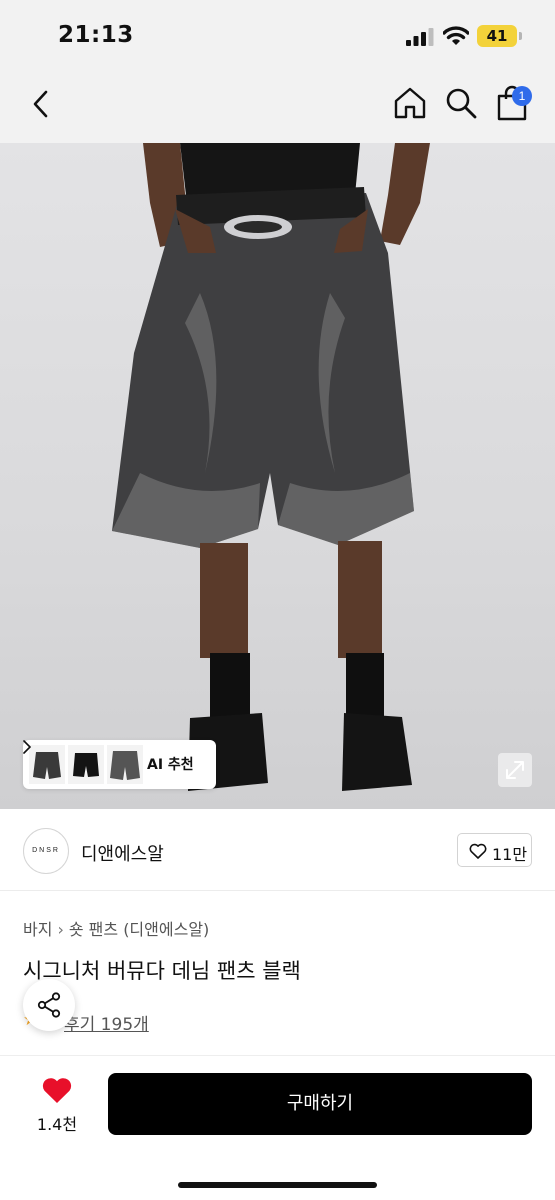  What do you see at coordinates (497, 36) in the screenshot?
I see `battery-level: 41` at bounding box center [497, 36].